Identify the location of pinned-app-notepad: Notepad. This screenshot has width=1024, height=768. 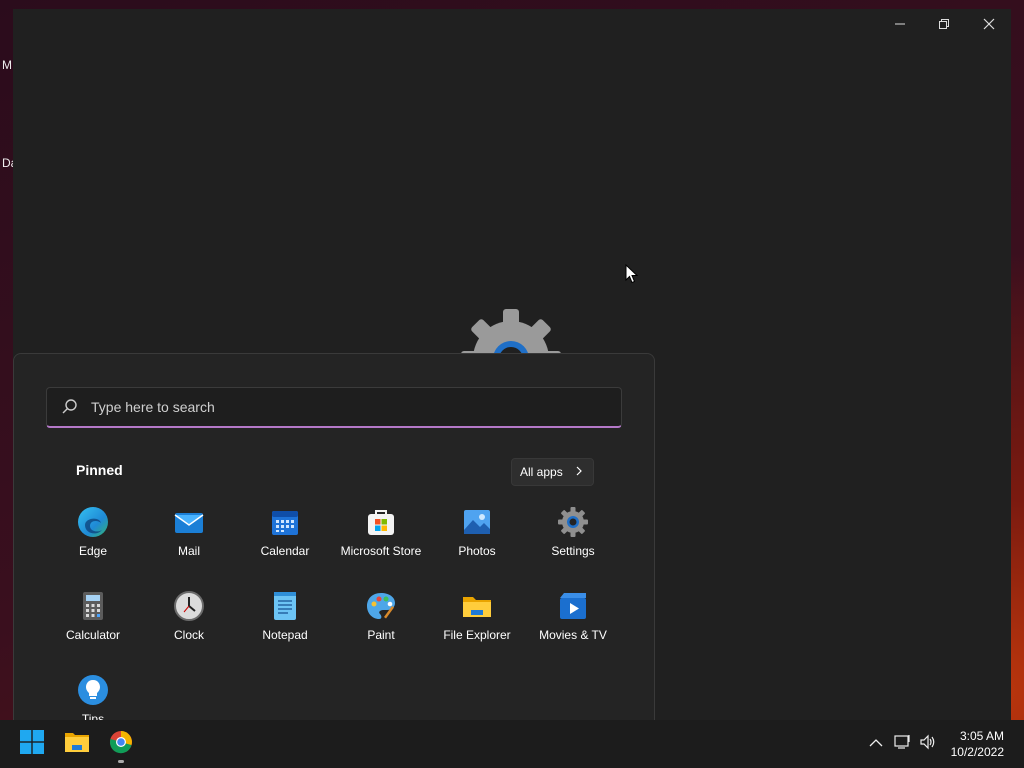
(285, 626).